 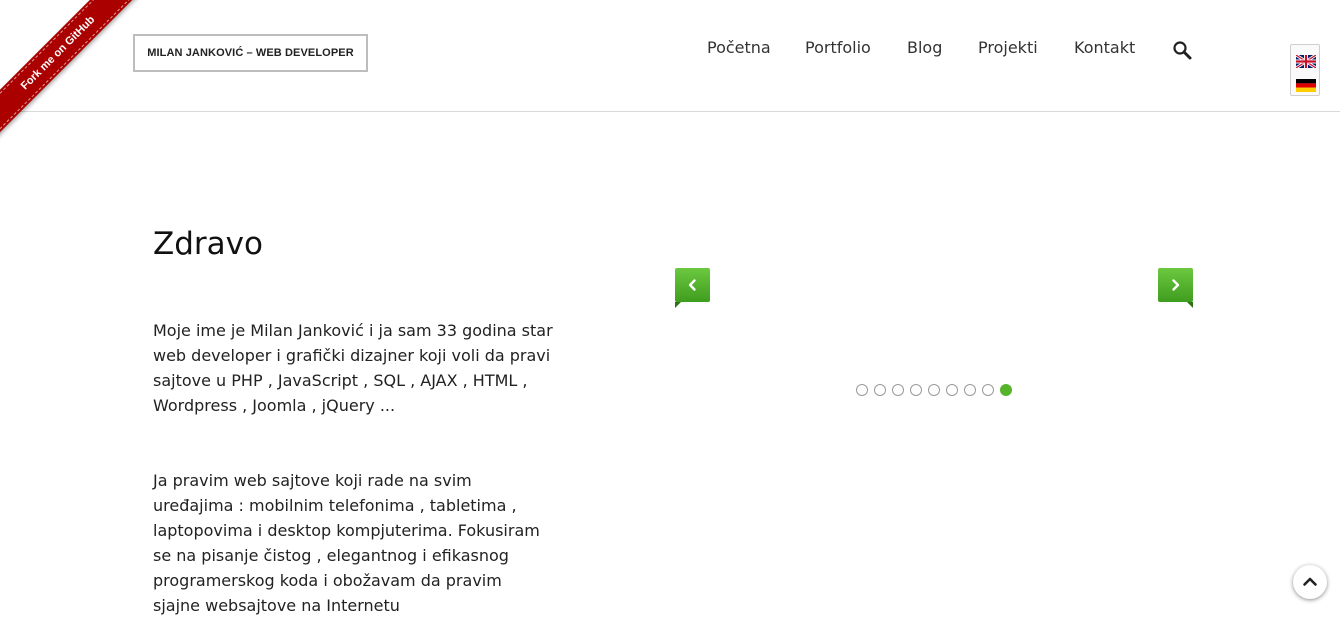 I want to click on nav-item-kontakt: Kontakt, so click(x=1104, y=47).